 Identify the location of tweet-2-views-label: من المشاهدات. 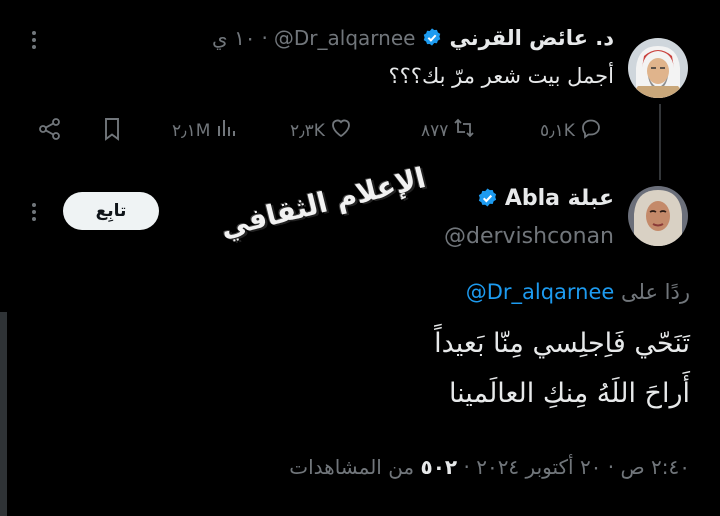
(352, 467).